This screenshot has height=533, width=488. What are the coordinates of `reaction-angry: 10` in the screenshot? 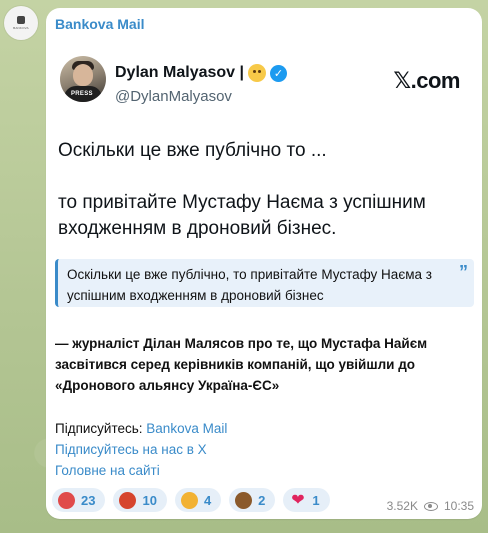 It's located at (140, 500).